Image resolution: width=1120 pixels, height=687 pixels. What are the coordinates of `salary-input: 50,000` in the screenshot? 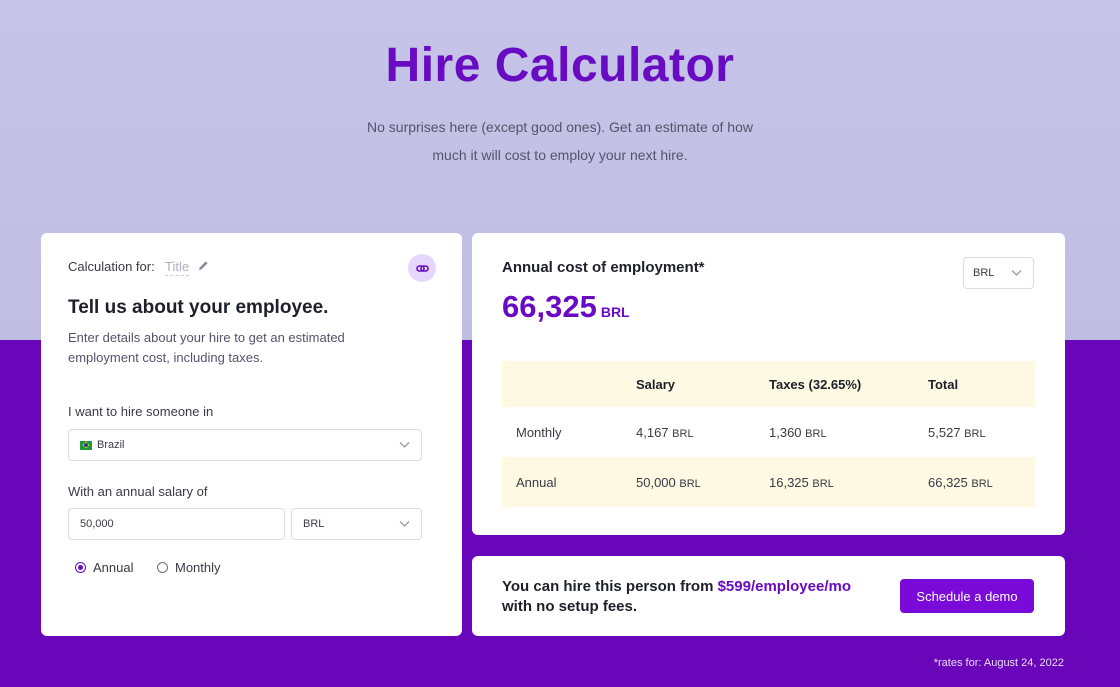 It's located at (176, 524).